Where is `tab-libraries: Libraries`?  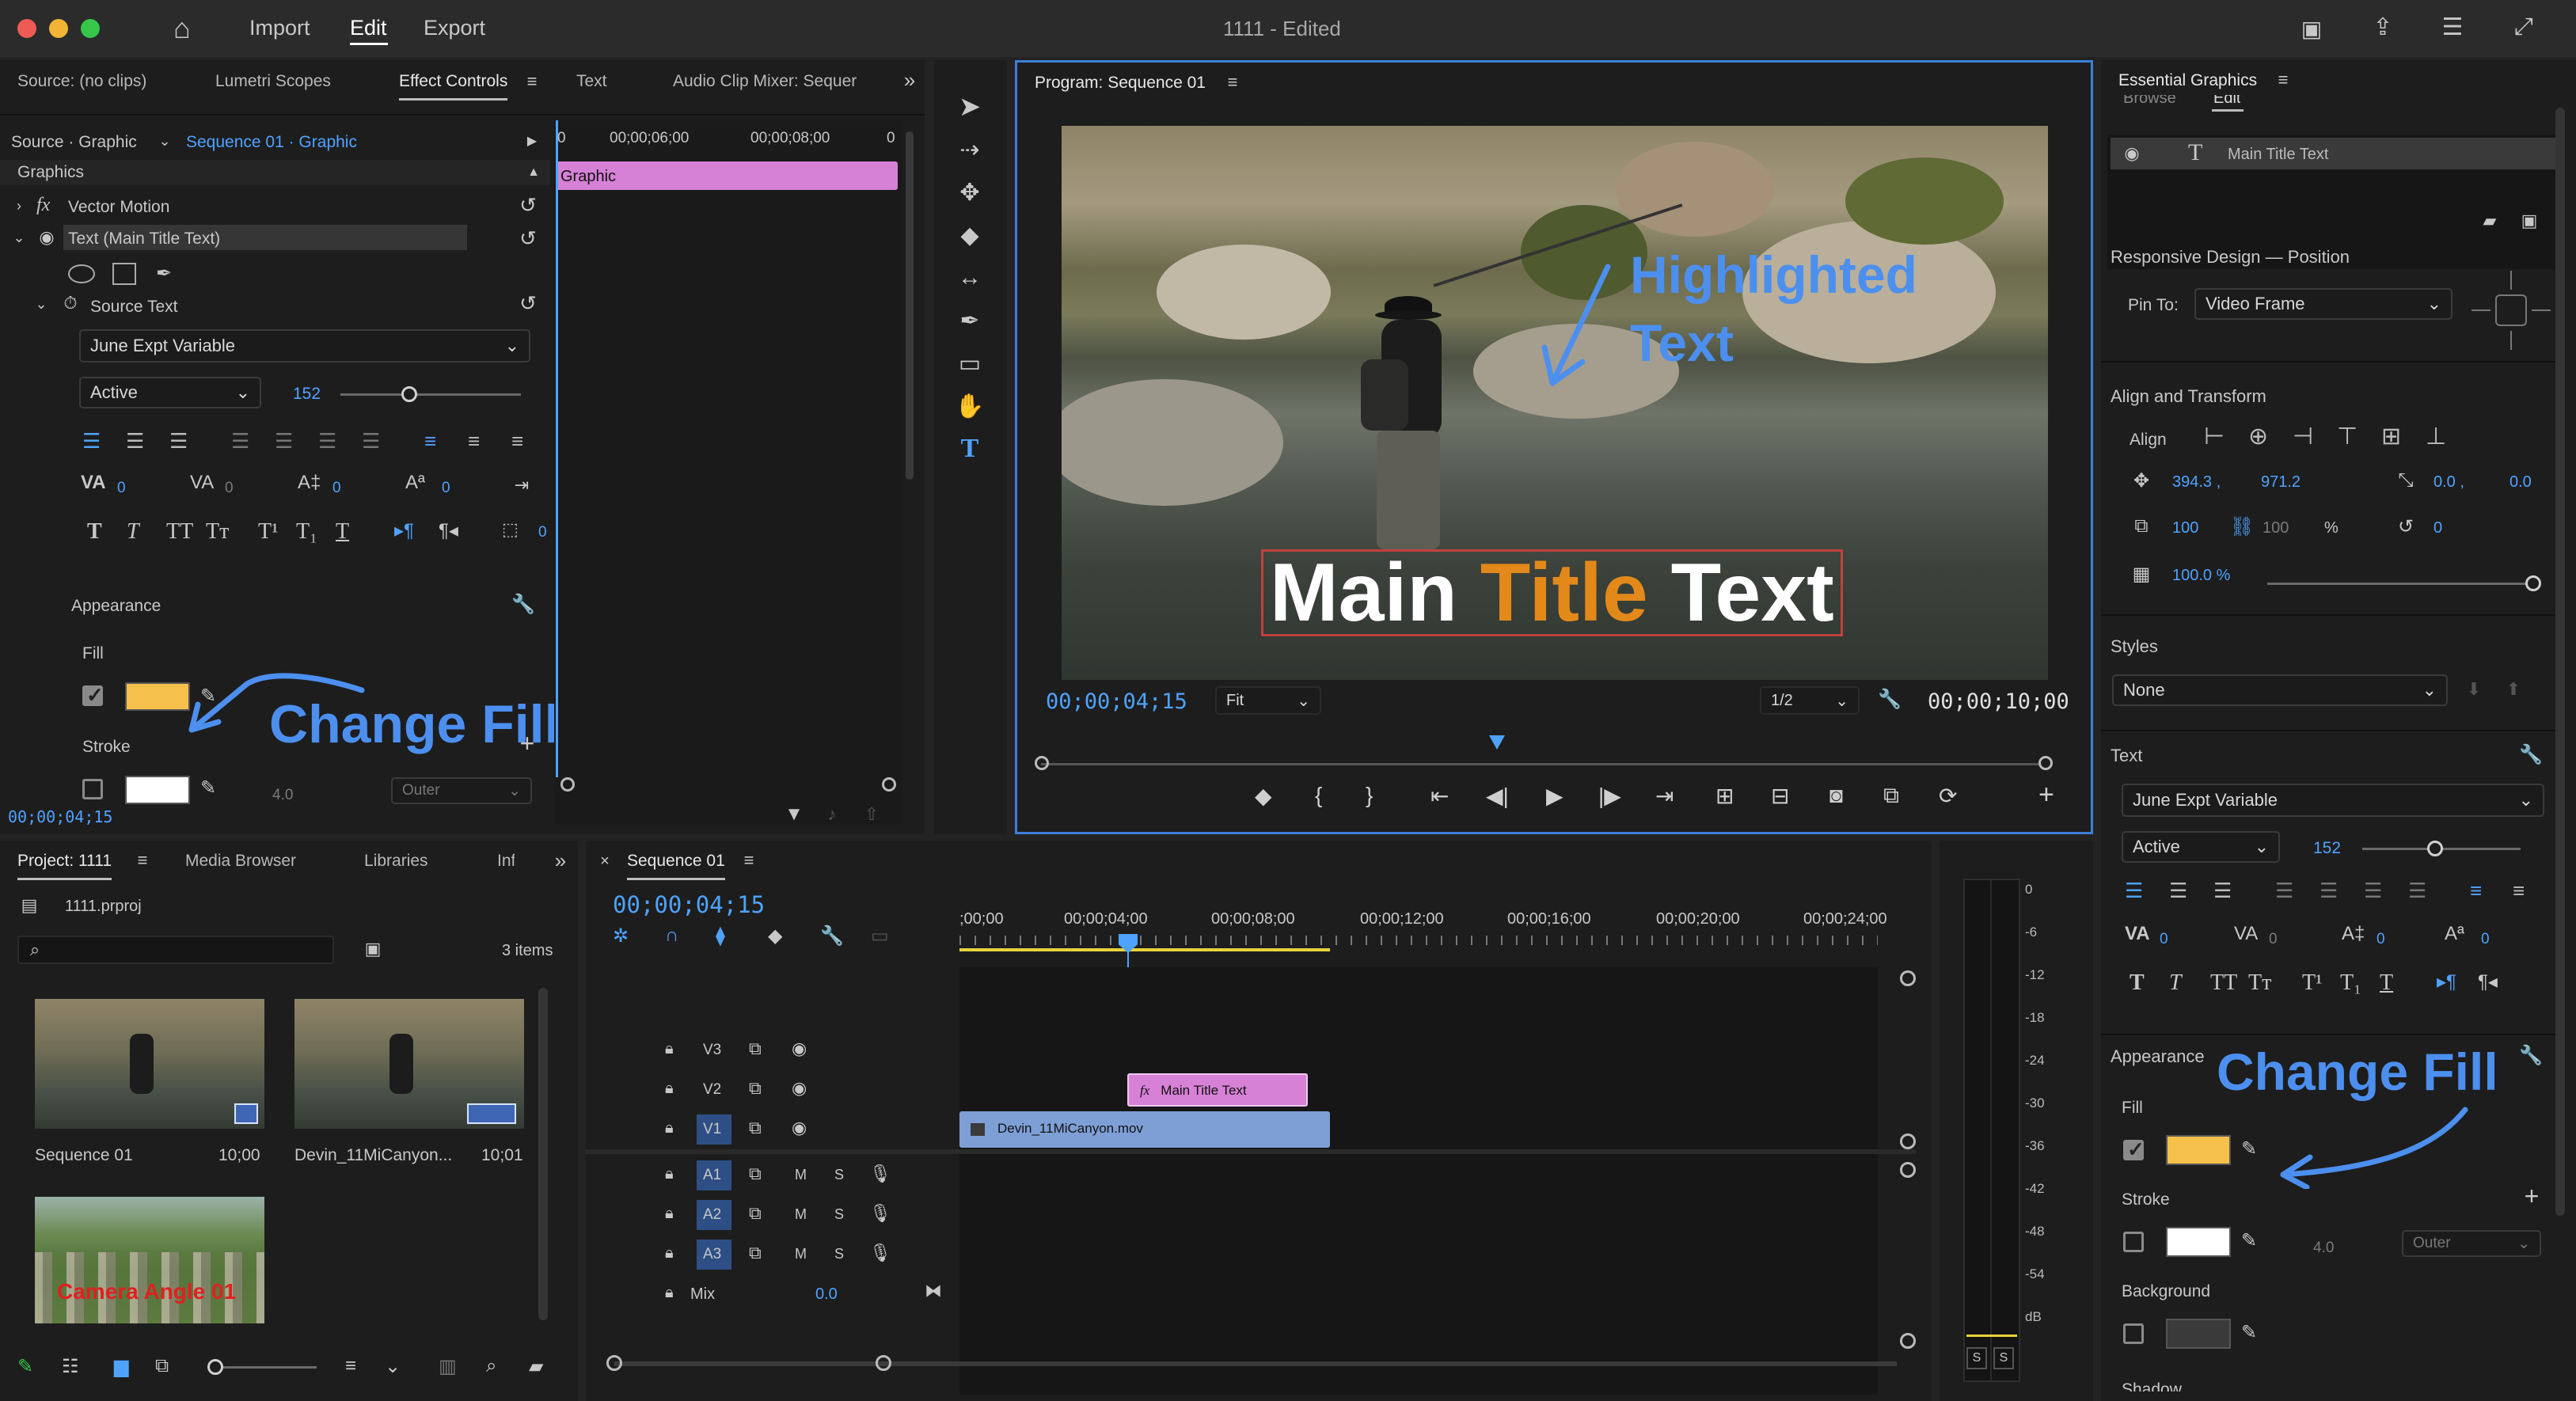 tab-libraries: Libraries is located at coordinates (396, 861).